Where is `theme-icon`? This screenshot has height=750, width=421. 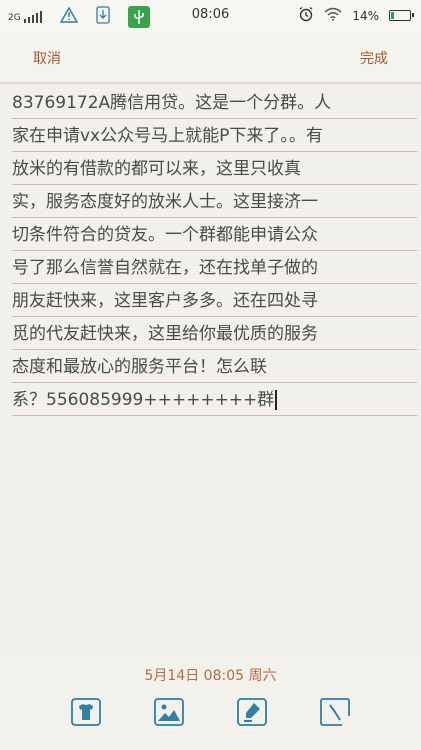
theme-icon is located at coordinates (86, 712).